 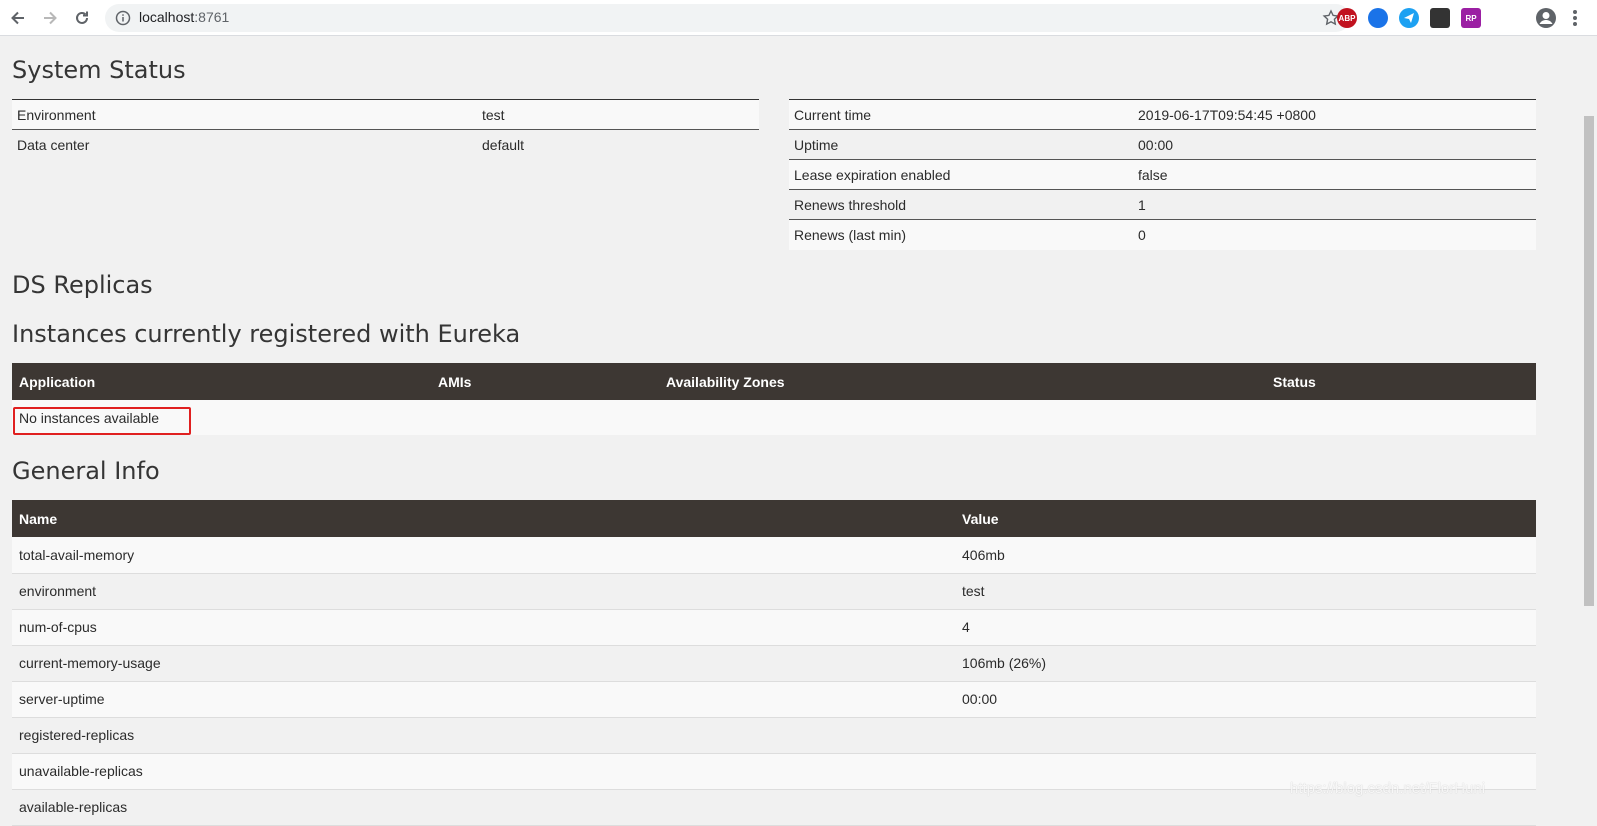 What do you see at coordinates (1334, 114) in the screenshot?
I see `value-cell: 2019-06-17T09:54:45 +0800` at bounding box center [1334, 114].